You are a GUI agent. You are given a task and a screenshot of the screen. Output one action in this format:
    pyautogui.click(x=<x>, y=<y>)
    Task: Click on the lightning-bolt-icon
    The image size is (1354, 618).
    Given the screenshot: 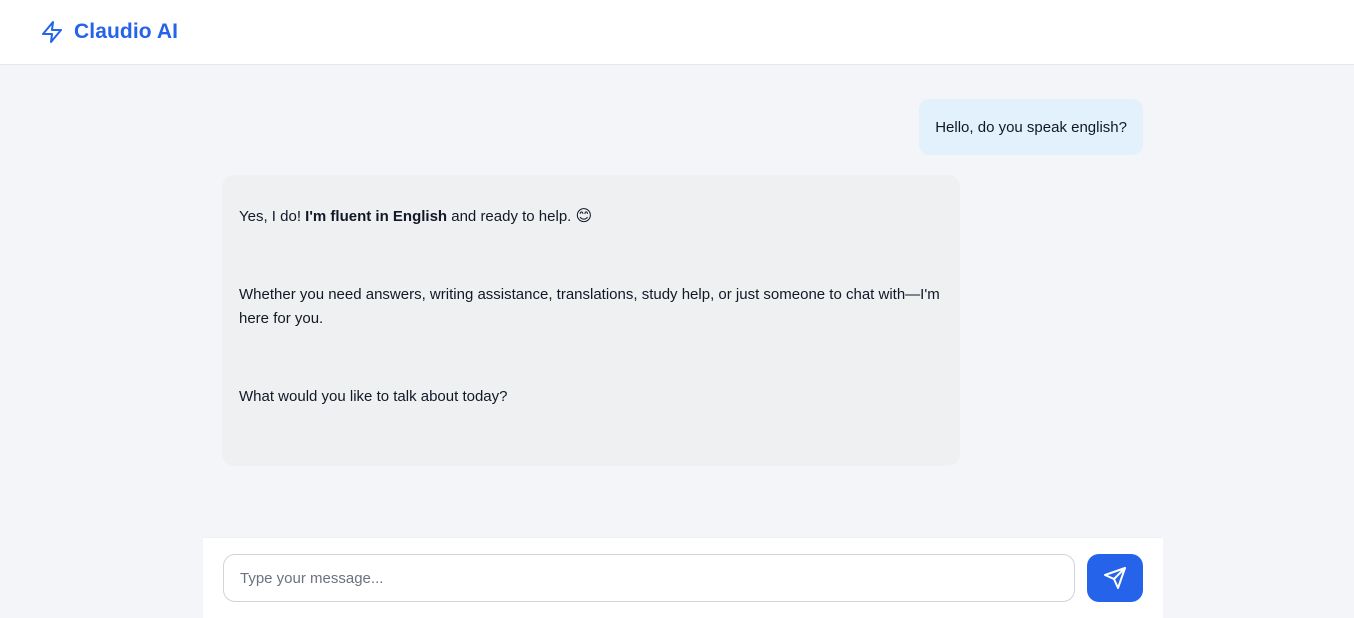 What is the action you would take?
    pyautogui.click(x=52, y=32)
    